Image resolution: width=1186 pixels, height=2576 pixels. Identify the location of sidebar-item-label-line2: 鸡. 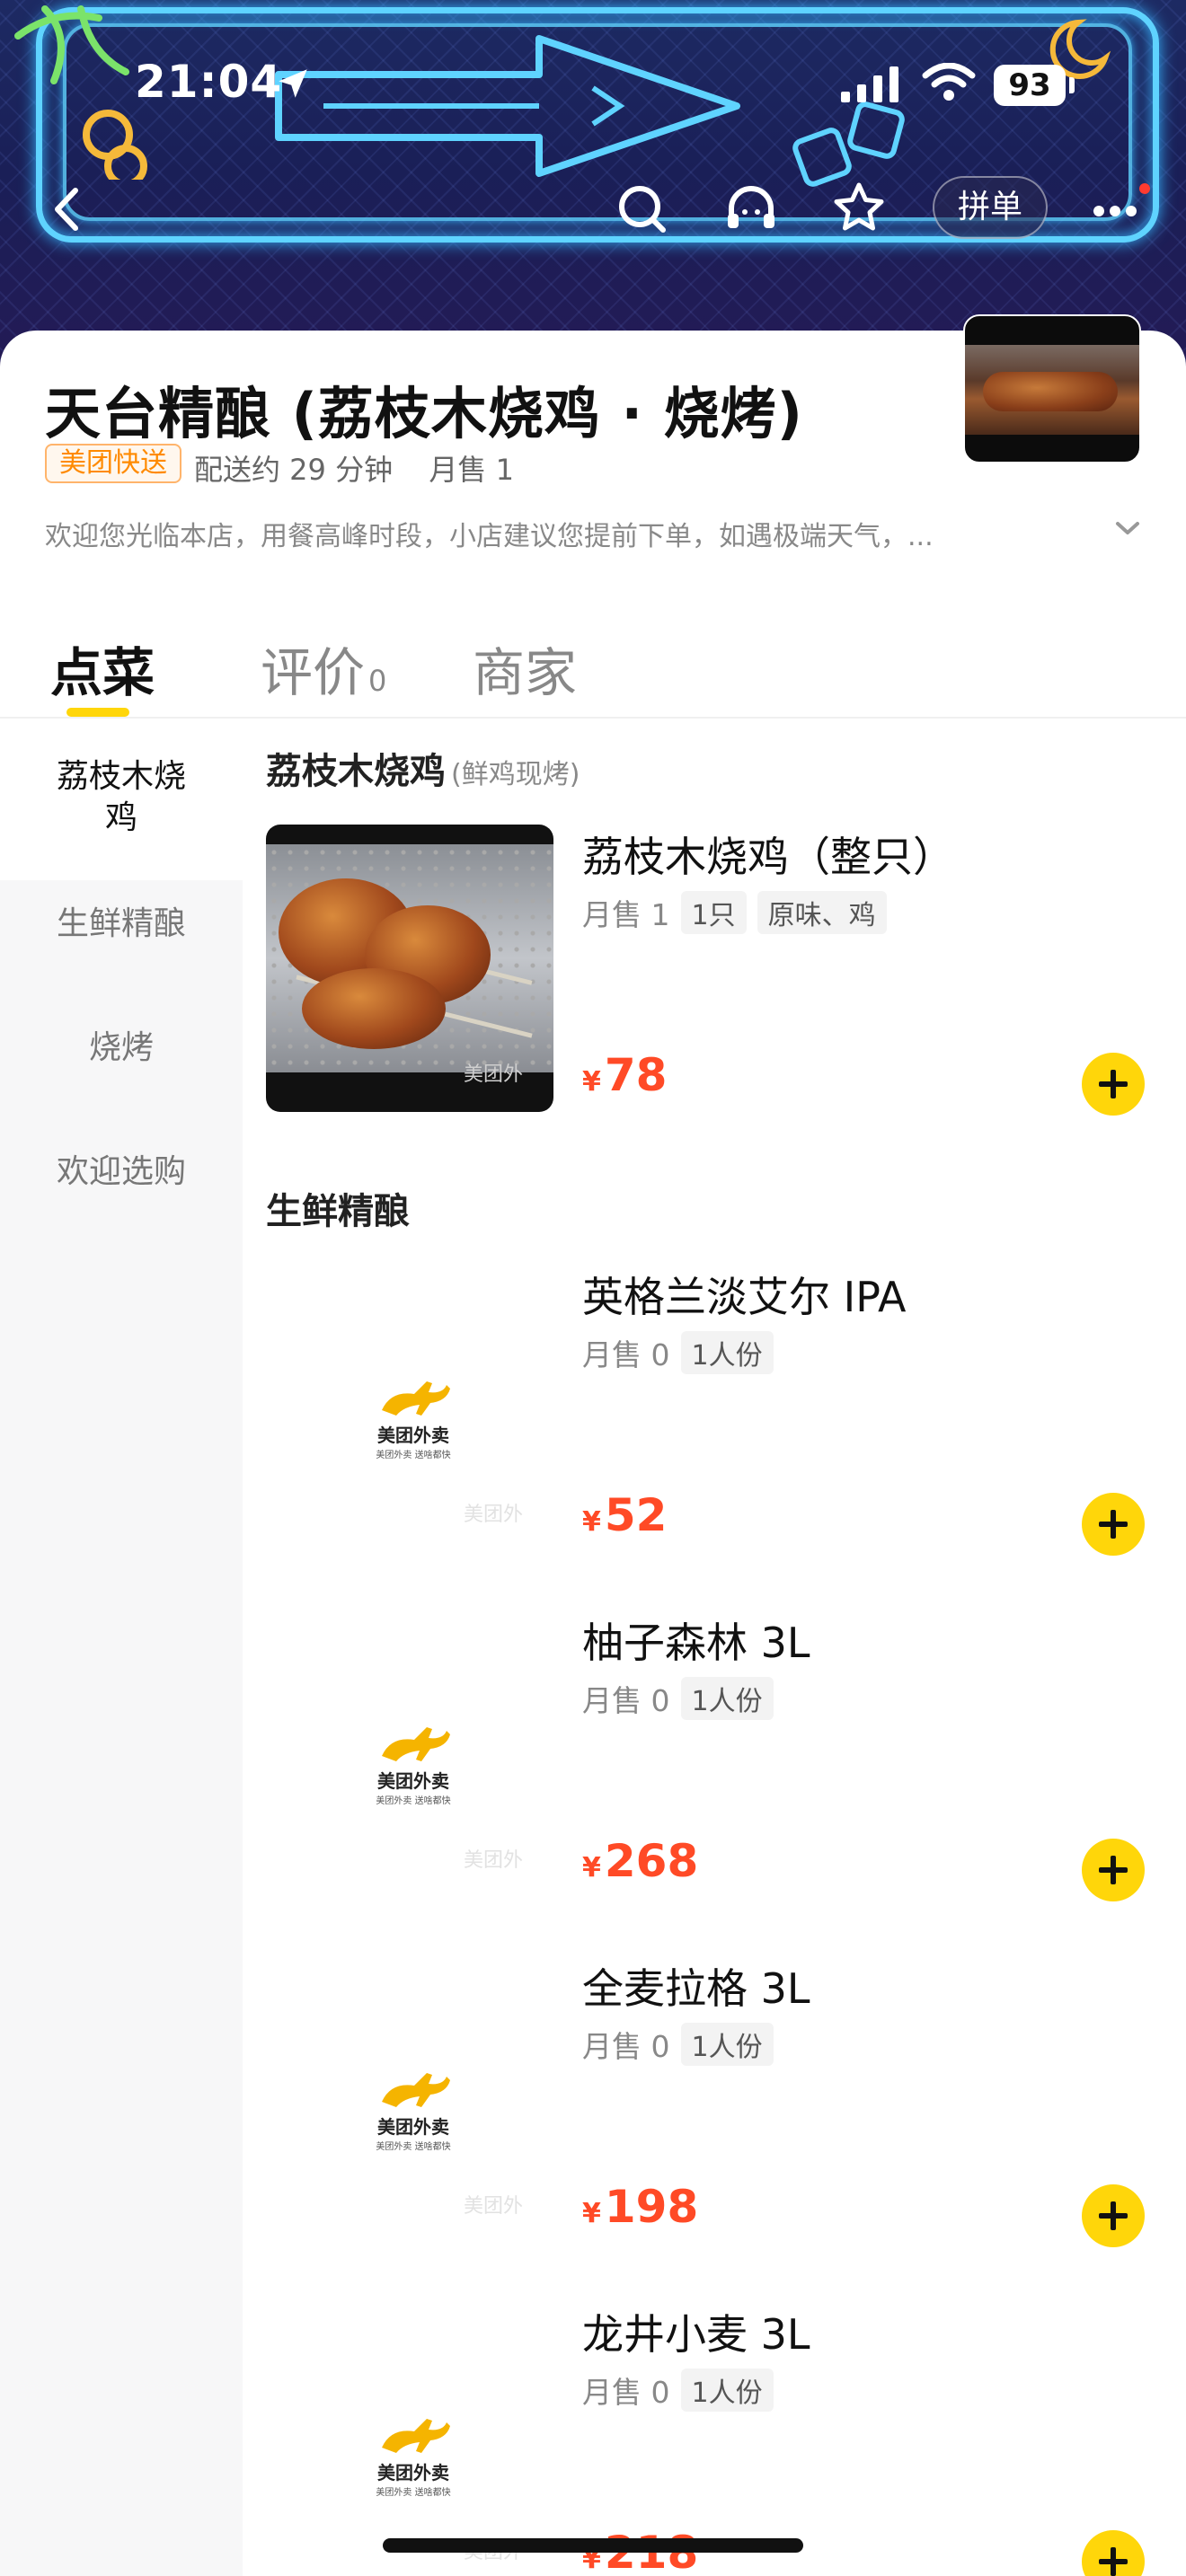
(120, 817).